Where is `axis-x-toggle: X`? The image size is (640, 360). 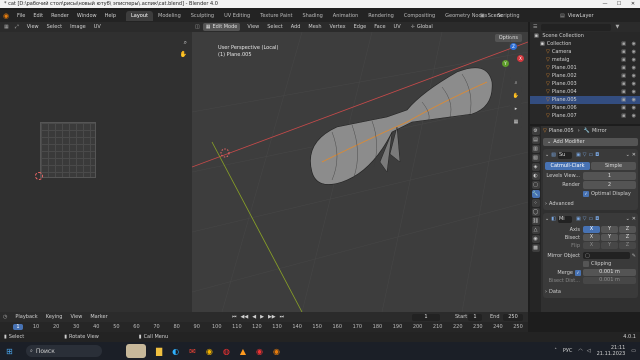
axis-x-toggle: X is located at coordinates (591, 229).